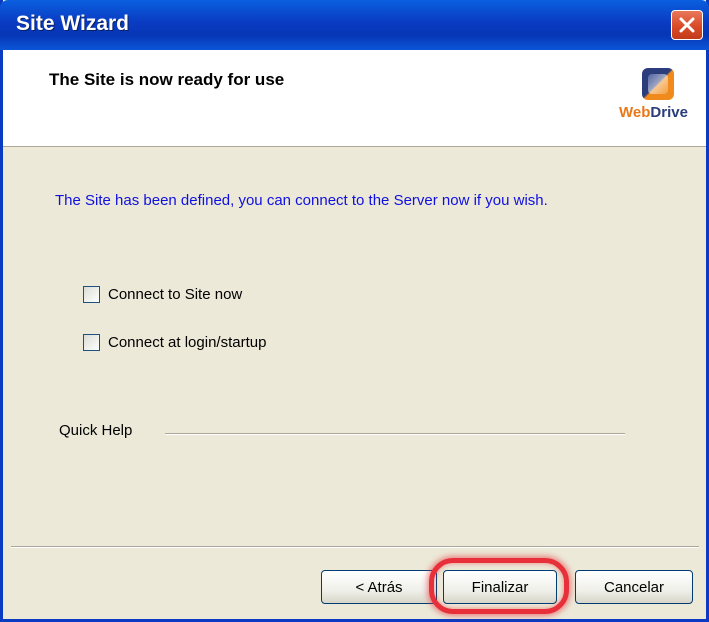 This screenshot has height=622, width=709. I want to click on webdrive-logo: WebDrive, so click(658, 98).